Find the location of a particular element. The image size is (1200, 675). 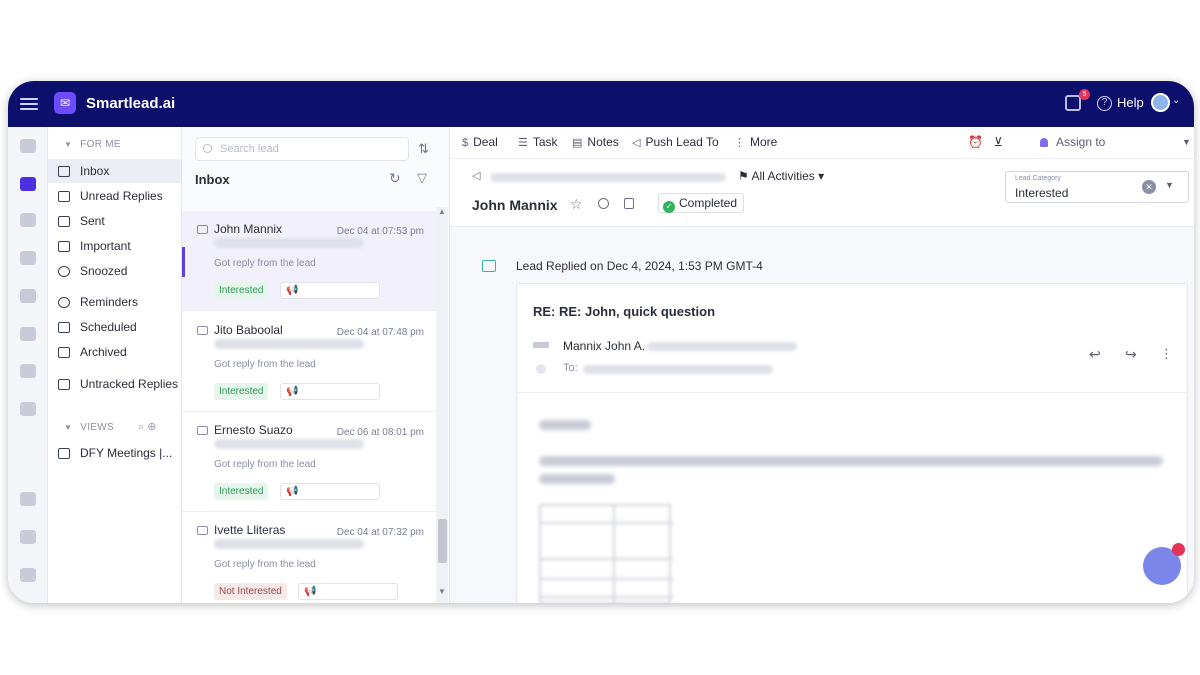

sidebar-item-snoozed: Snoozed is located at coordinates (114, 271).